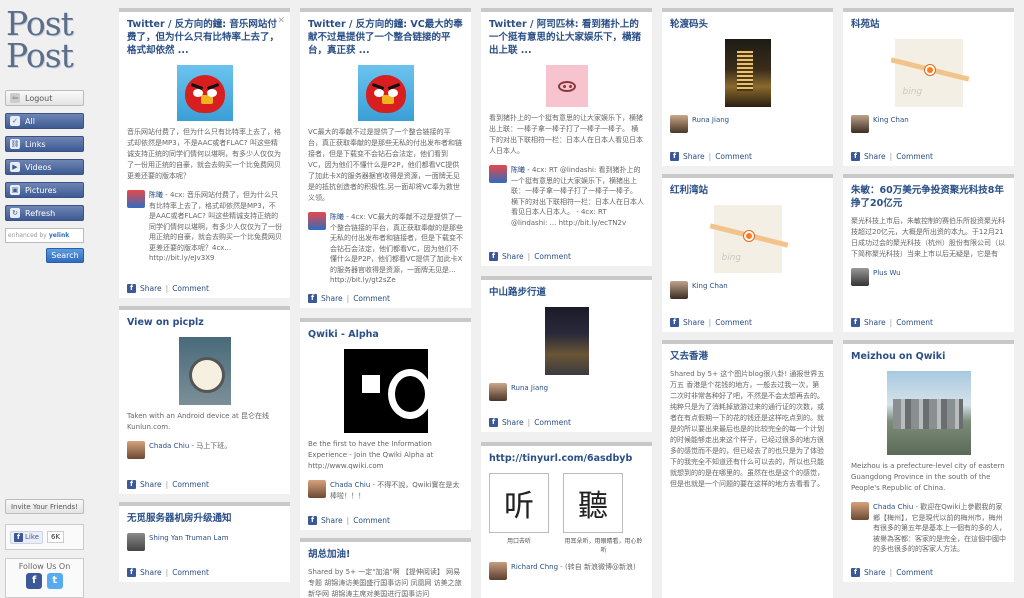 This screenshot has height=598, width=1024. I want to click on post-card: 科苑站 bing King Chan f Share | Comment, so click(928, 87).